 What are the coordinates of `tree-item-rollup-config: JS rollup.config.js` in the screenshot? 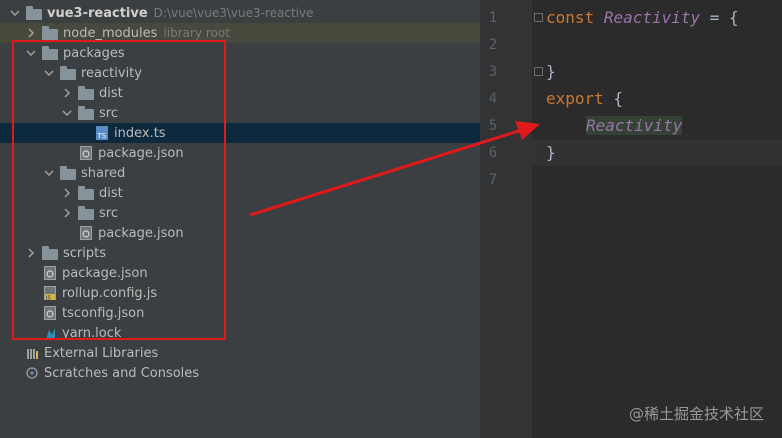 It's located at (262, 293).